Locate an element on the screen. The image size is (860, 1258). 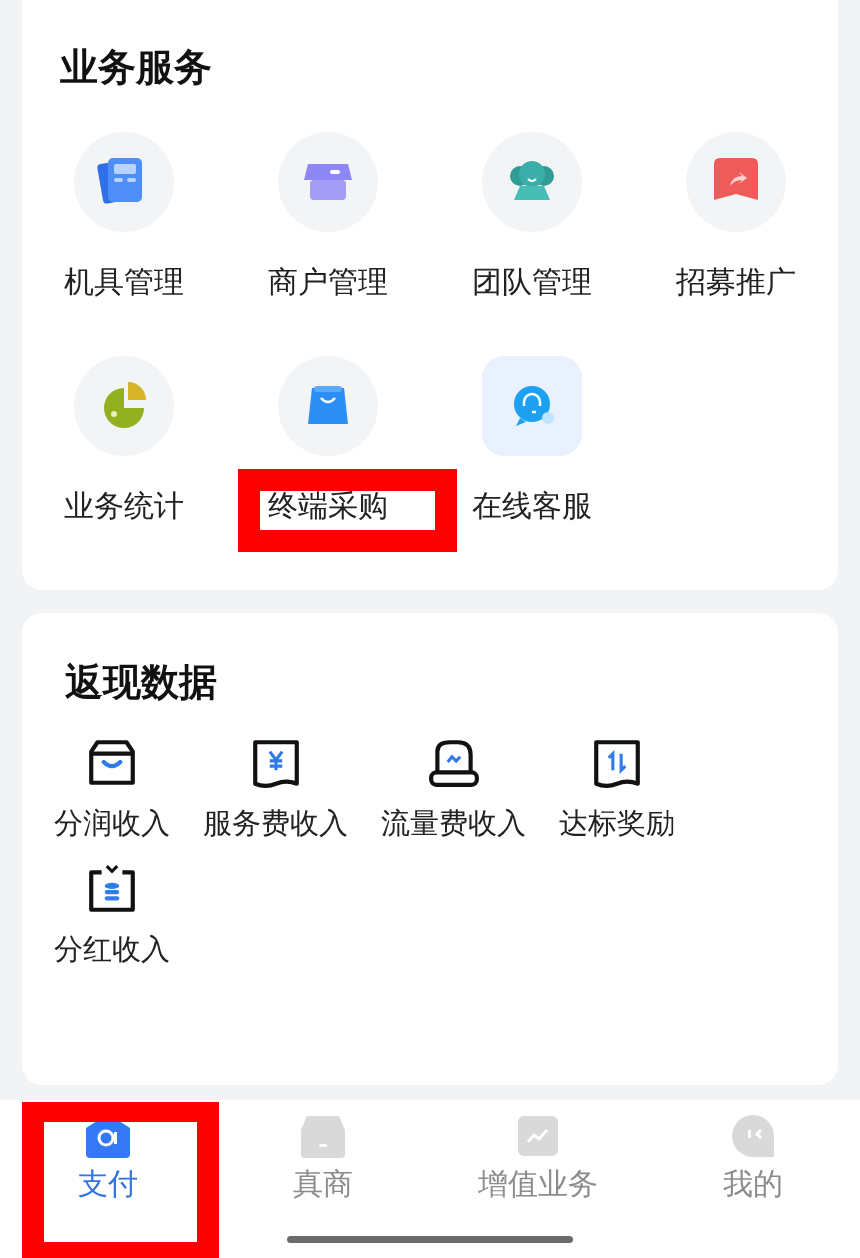
service-label: 在线客服 is located at coordinates (532, 506).